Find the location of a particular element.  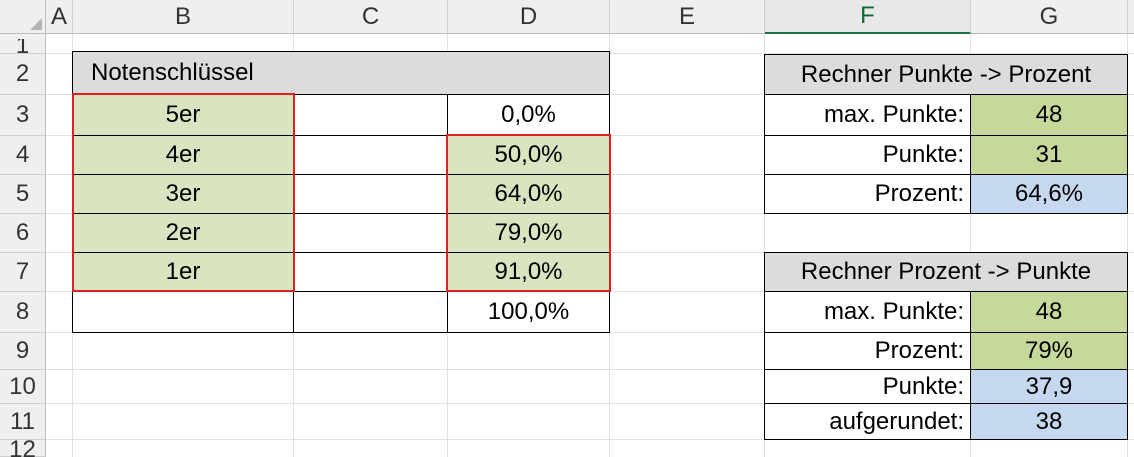

column-header-b: B is located at coordinates (183, 17).